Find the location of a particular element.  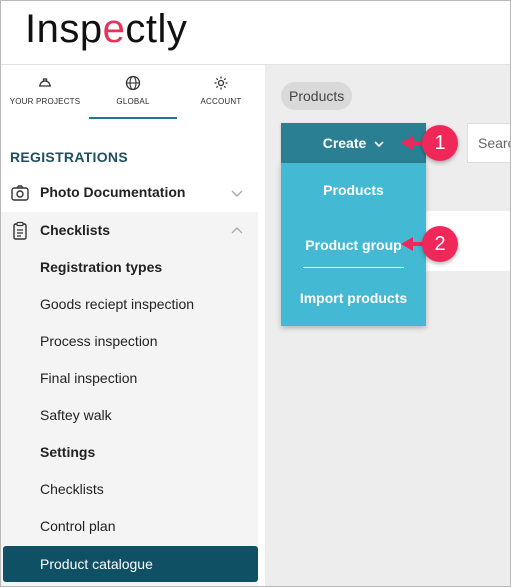

dropdown-item-product-group: Product group is located at coordinates (353, 245).